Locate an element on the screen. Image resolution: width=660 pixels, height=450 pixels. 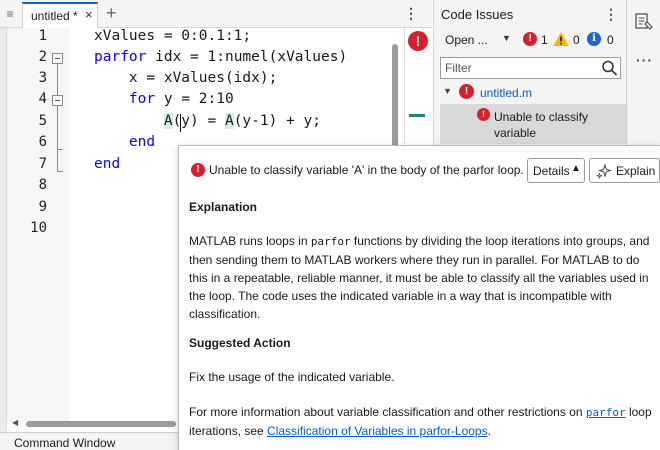
close-icon: × is located at coordinates (89, 14).